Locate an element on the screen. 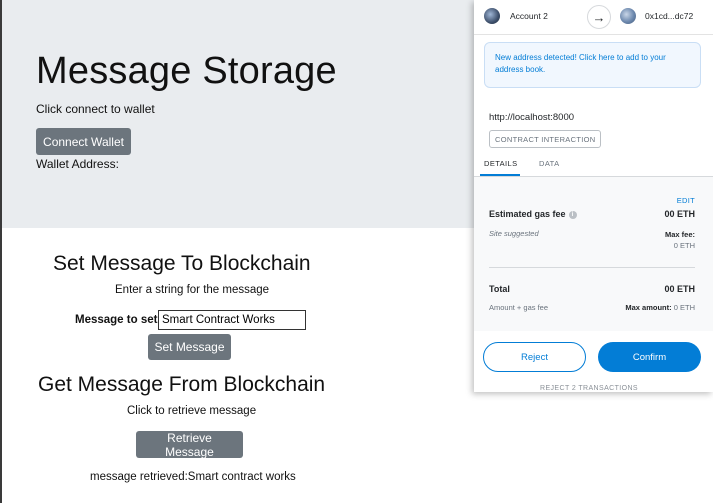 This screenshot has width=713, height=503. max-fee-label: Max fee: is located at coordinates (679, 234).